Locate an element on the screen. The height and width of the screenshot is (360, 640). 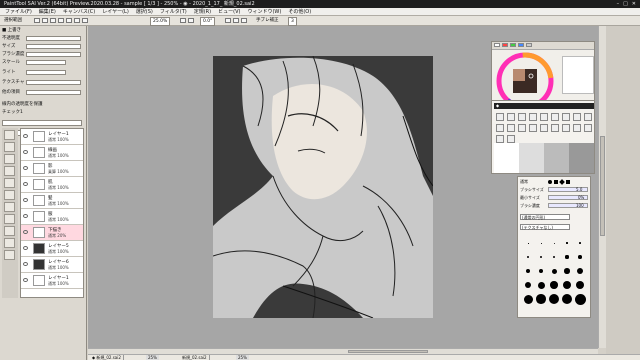
layer-row: 肌通常 100% is located at coordinates (52, 185).